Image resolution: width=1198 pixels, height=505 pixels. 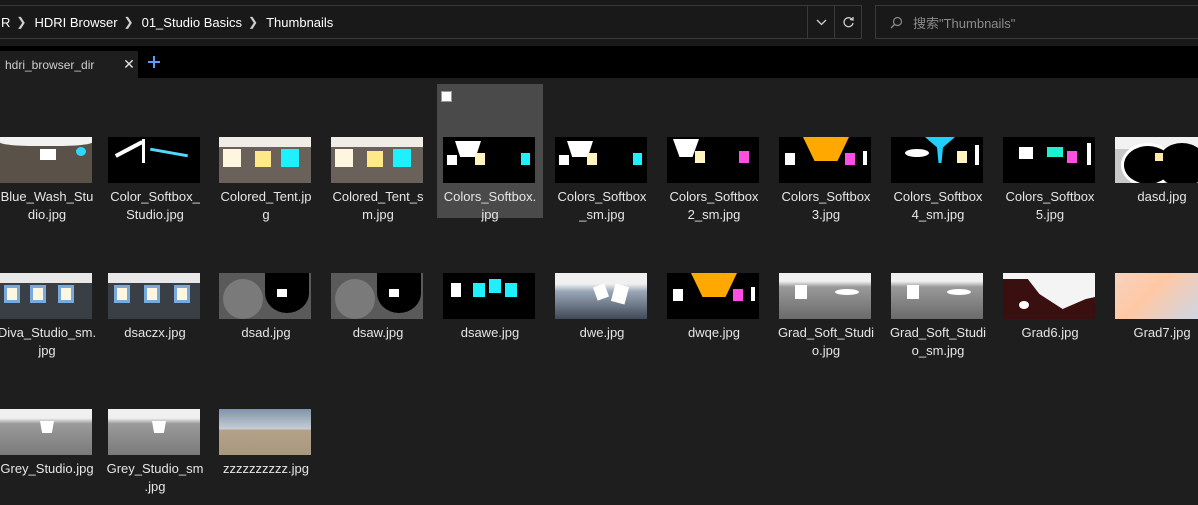 What do you see at coordinates (129, 64) in the screenshot?
I see `close-icon: ✕` at bounding box center [129, 64].